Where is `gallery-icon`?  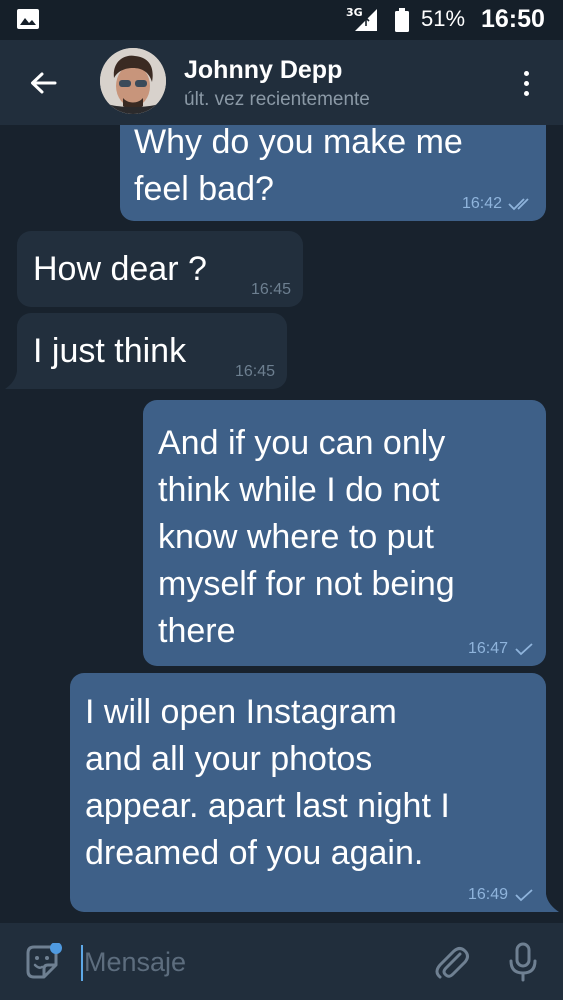 gallery-icon is located at coordinates (28, 19).